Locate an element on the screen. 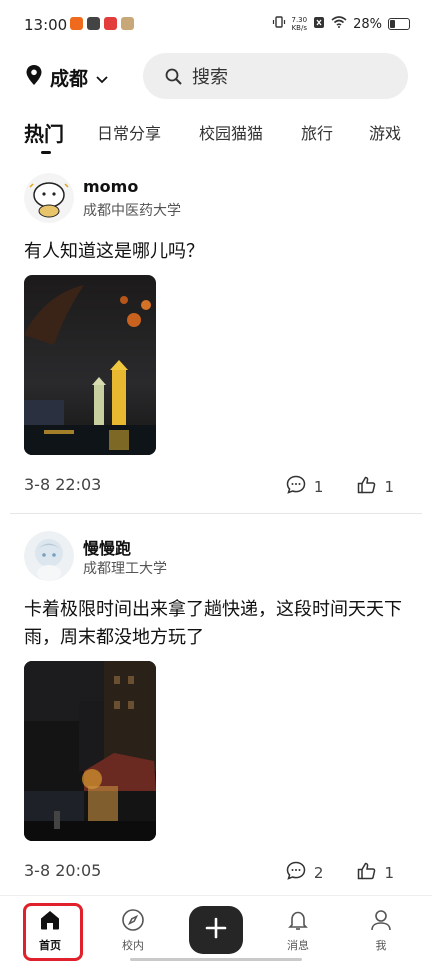  comment-button: 1 is located at coordinates (305, 486).